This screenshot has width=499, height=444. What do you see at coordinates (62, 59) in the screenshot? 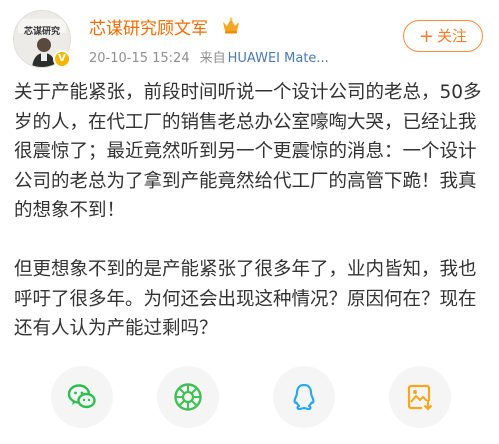
I see `verified-badge-icon: V` at bounding box center [62, 59].